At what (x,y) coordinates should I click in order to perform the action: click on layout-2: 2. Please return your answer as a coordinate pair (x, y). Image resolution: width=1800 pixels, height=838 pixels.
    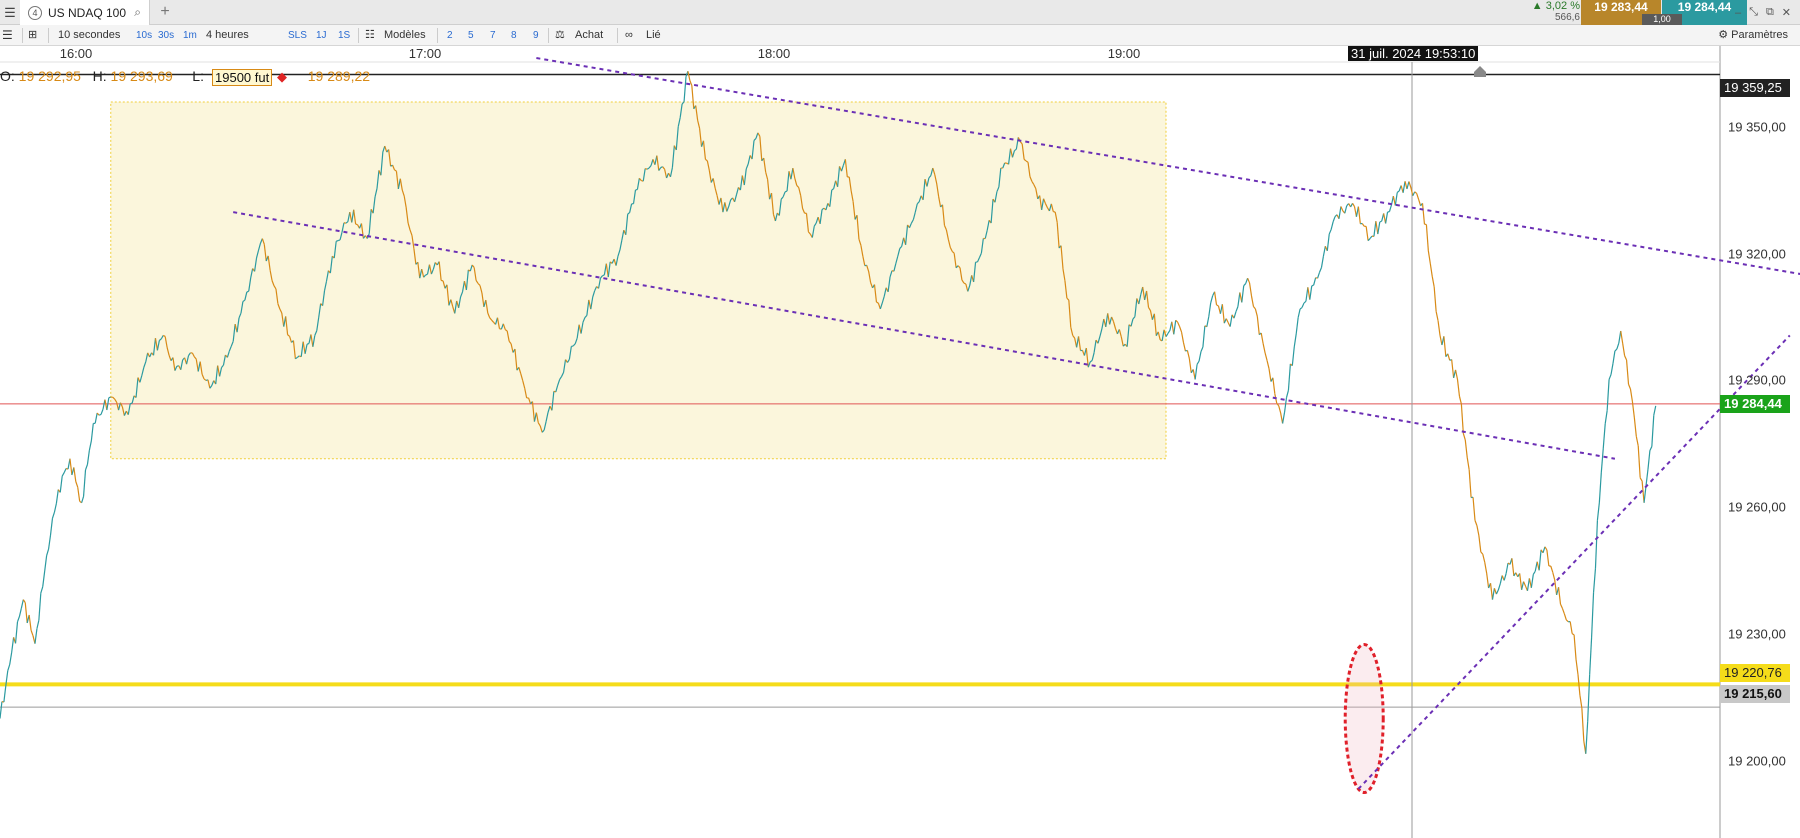
    Looking at the image, I should click on (450, 35).